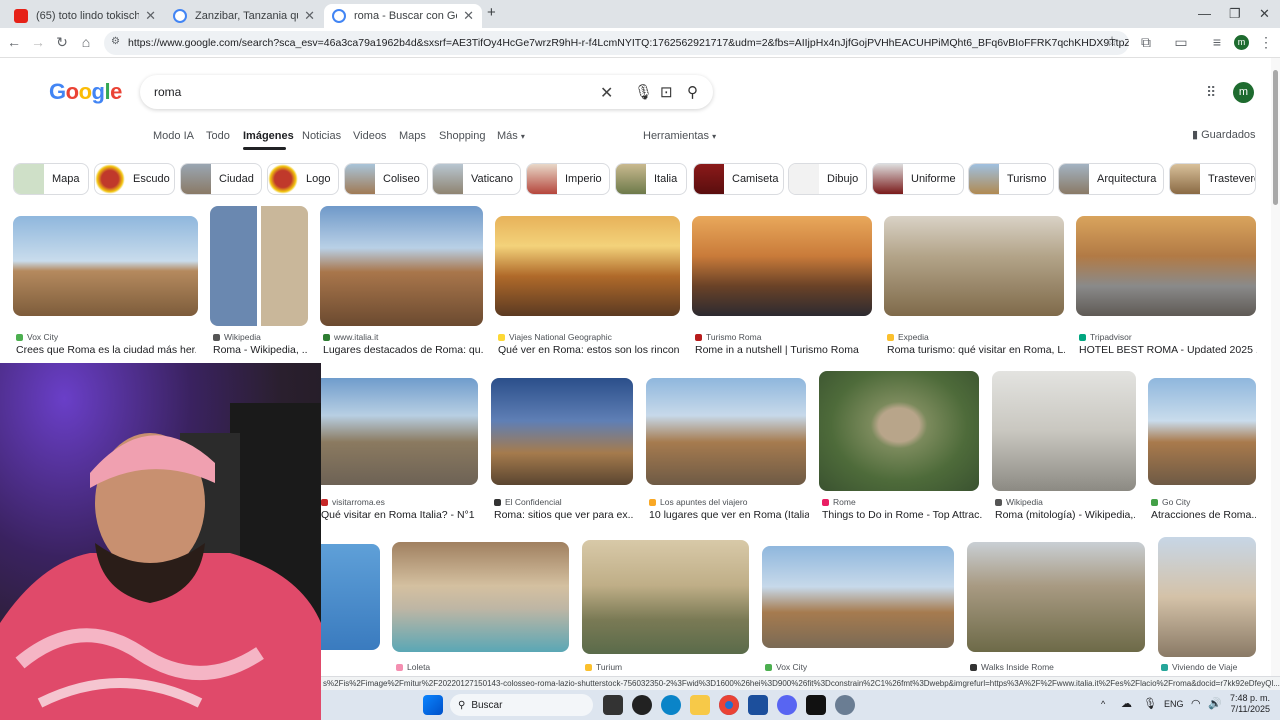  I want to click on result-image-natgeo-colosseum, so click(587, 266).